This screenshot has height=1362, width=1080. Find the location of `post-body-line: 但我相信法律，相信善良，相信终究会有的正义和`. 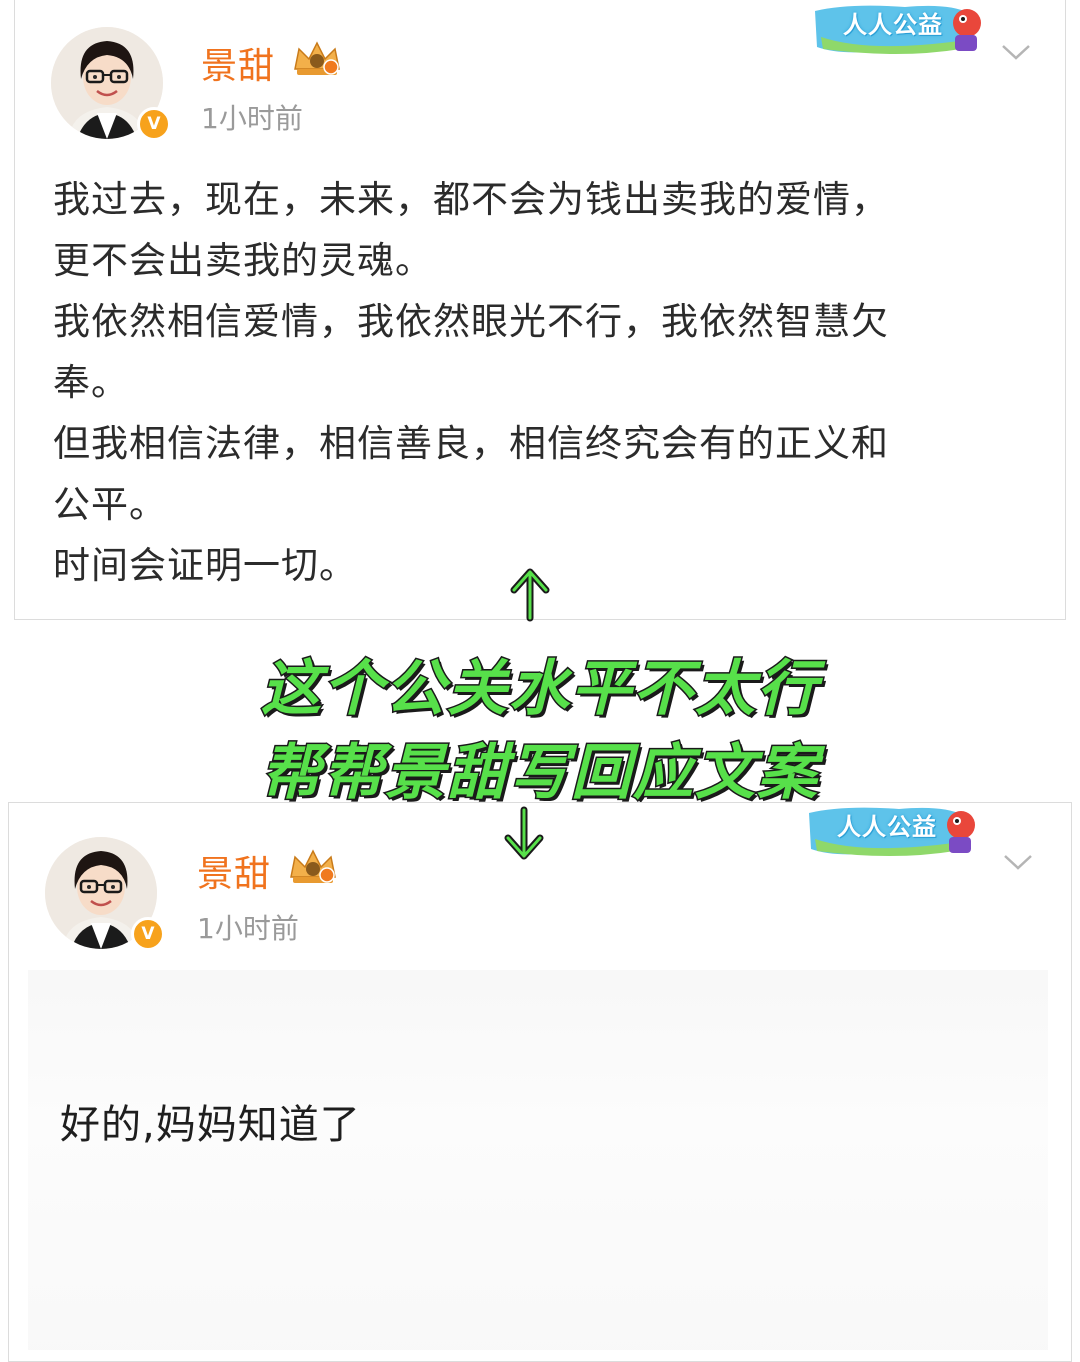

post-body-line: 但我相信法律，相信善良，相信终究会有的正义和 is located at coordinates (471, 443).